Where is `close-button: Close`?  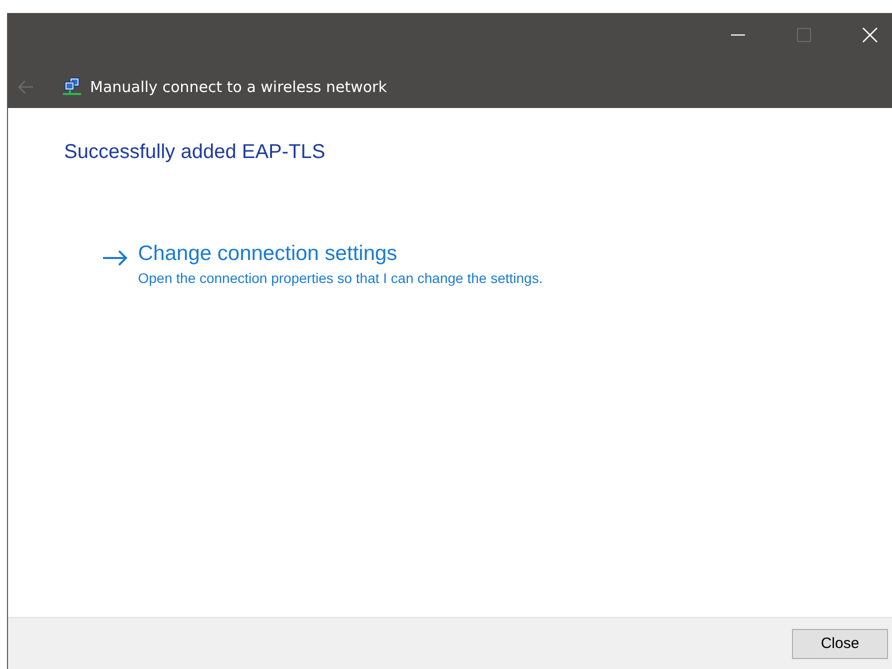
close-button: Close is located at coordinates (840, 643).